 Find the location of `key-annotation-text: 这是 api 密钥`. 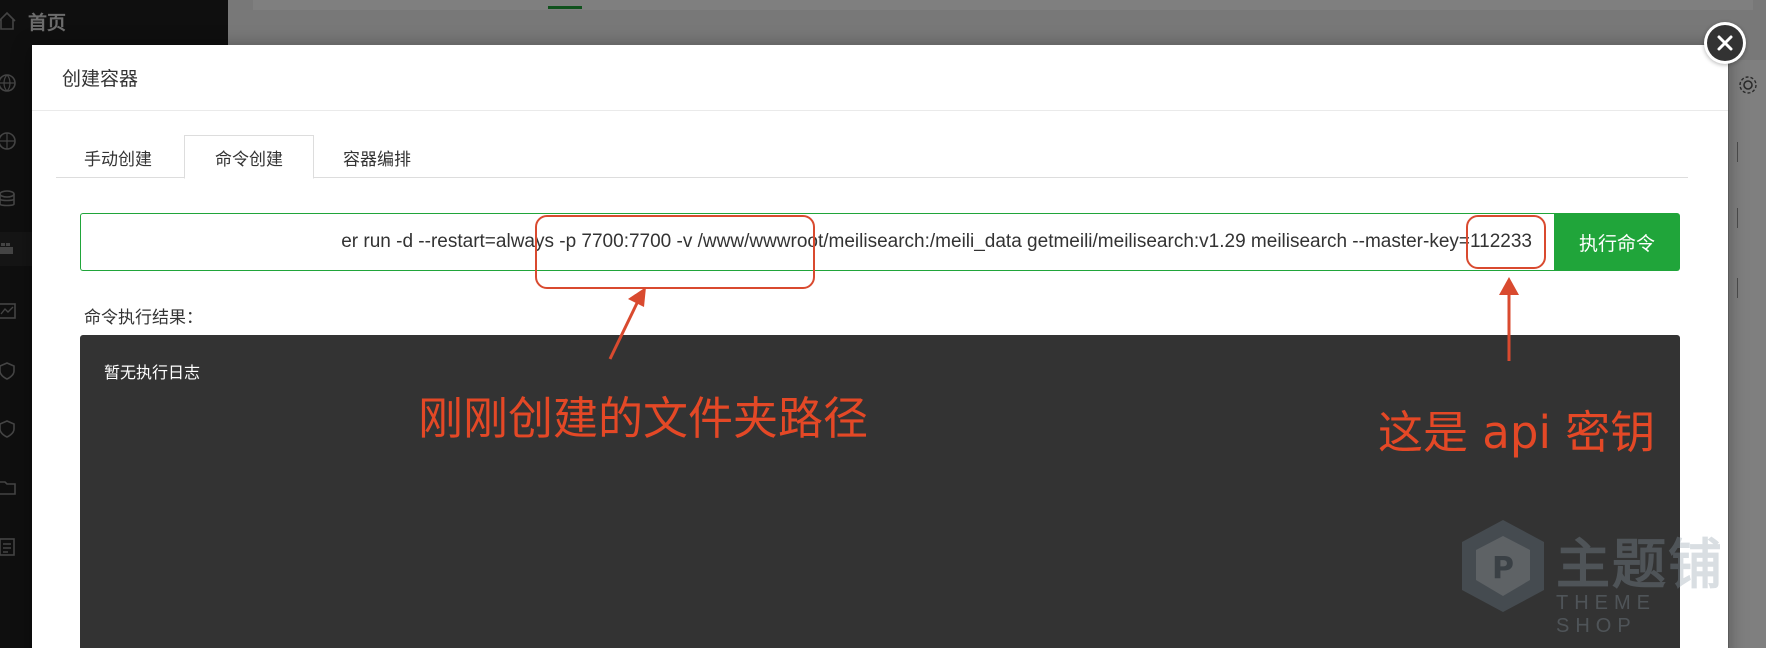

key-annotation-text: 这是 api 密钥 is located at coordinates (1517, 432).